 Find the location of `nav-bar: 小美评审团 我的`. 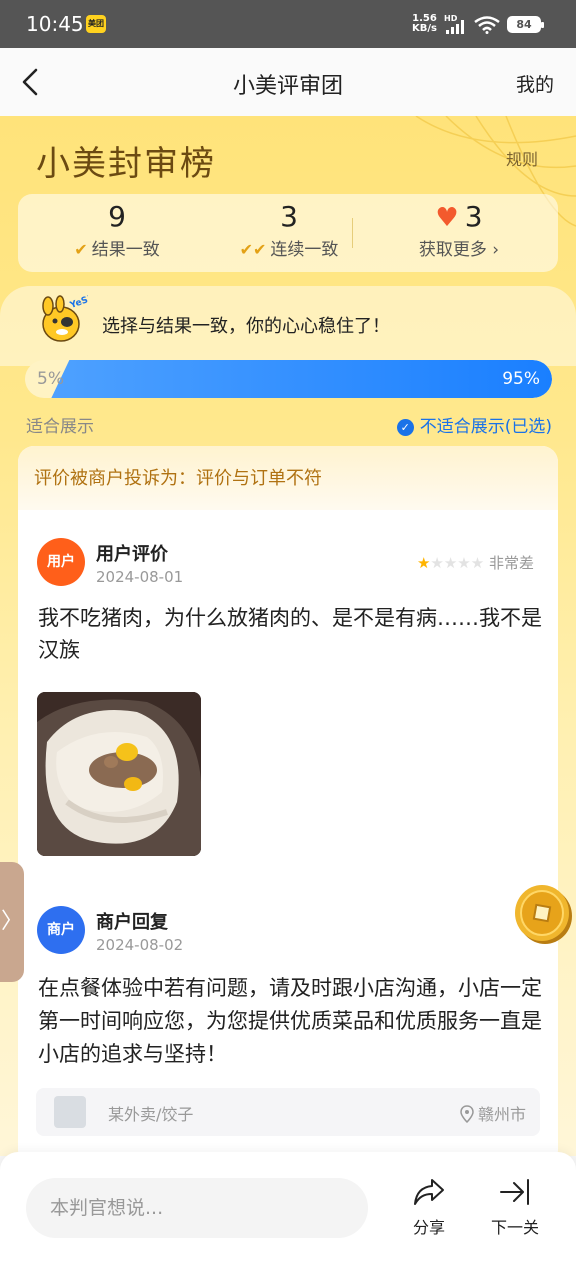

nav-bar: 小美评审团 我的 is located at coordinates (288, 82).